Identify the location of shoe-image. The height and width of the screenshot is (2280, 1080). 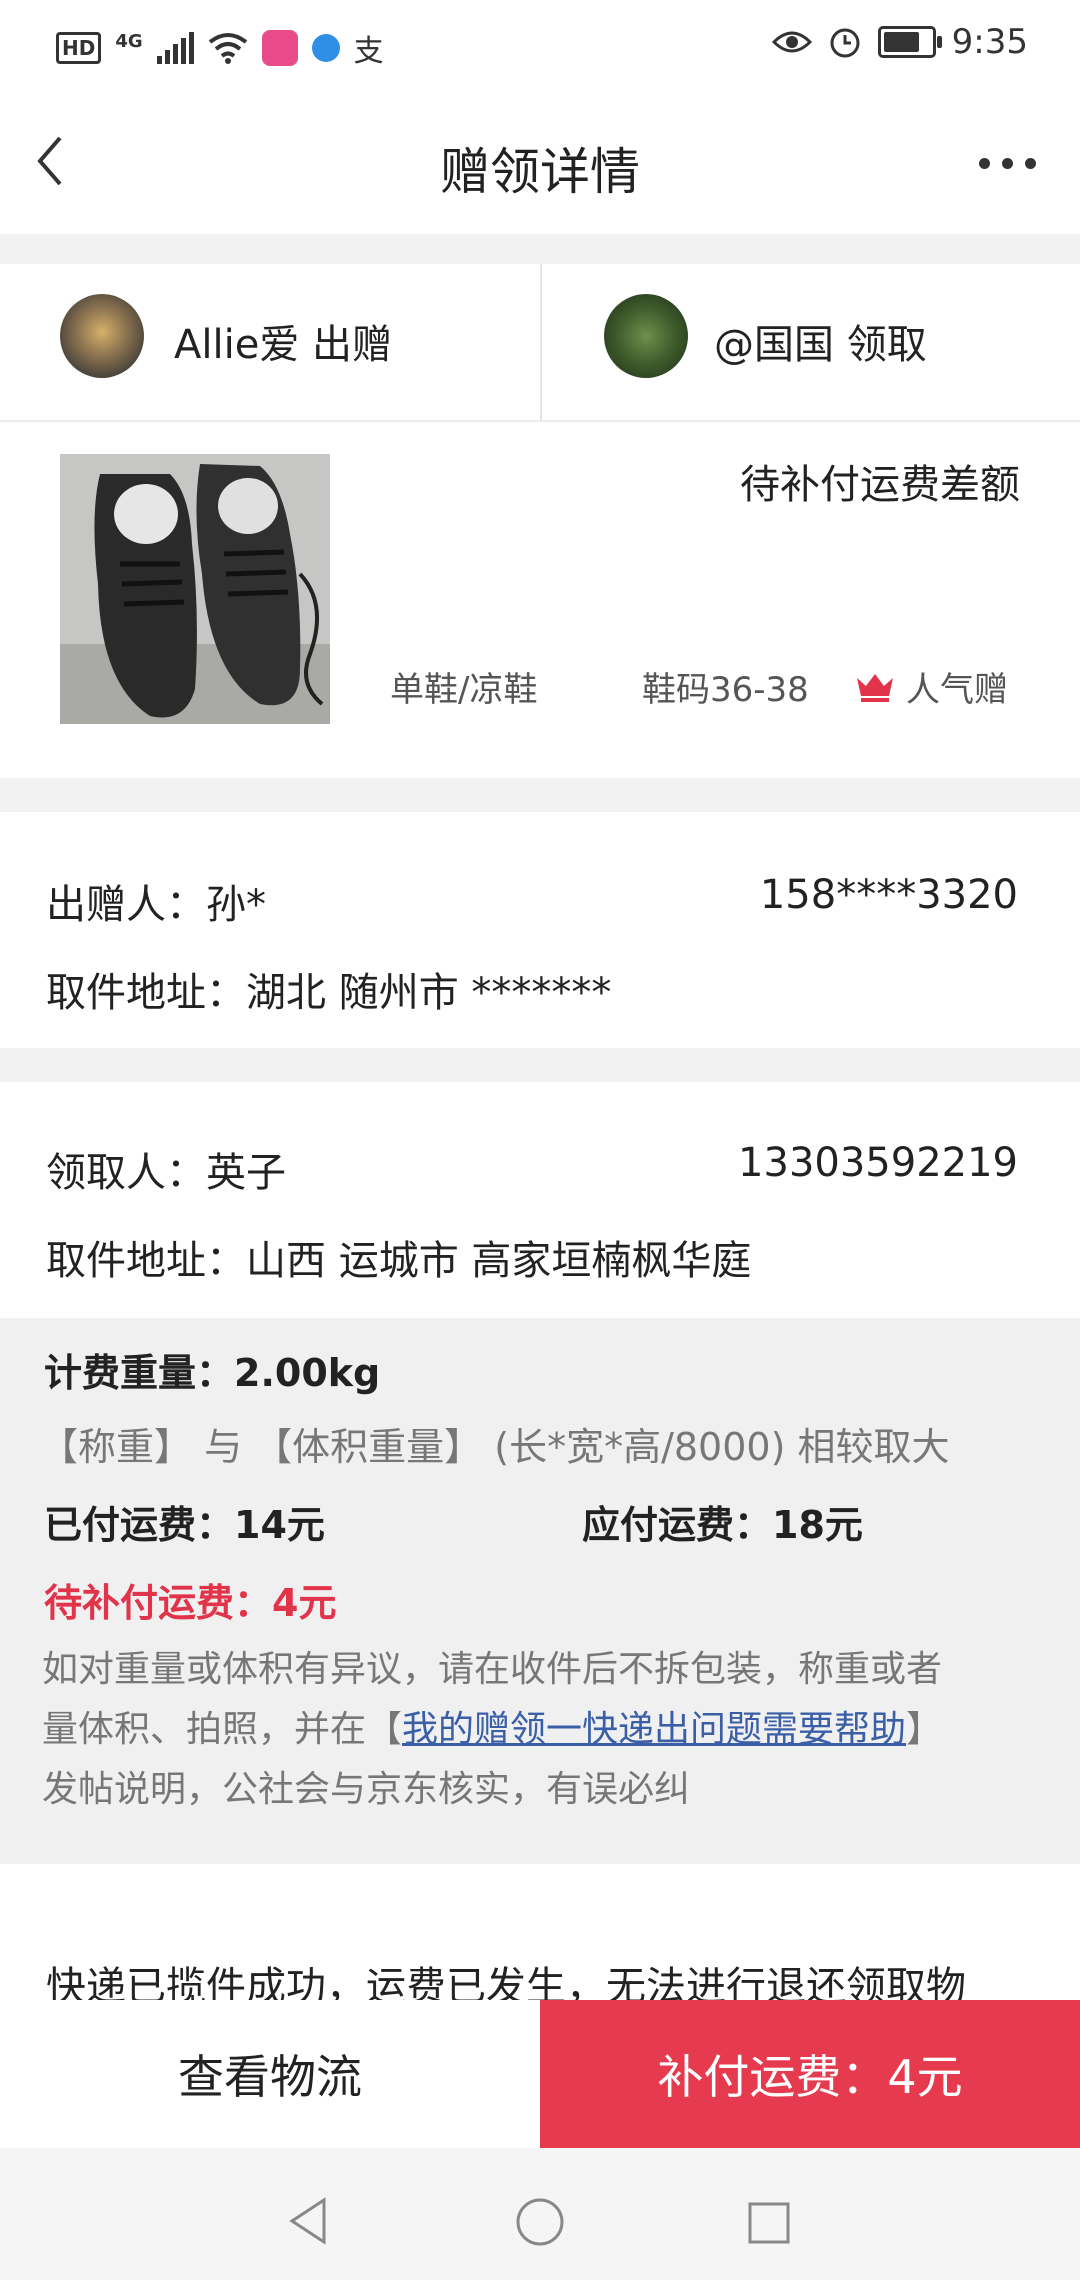
(195, 589).